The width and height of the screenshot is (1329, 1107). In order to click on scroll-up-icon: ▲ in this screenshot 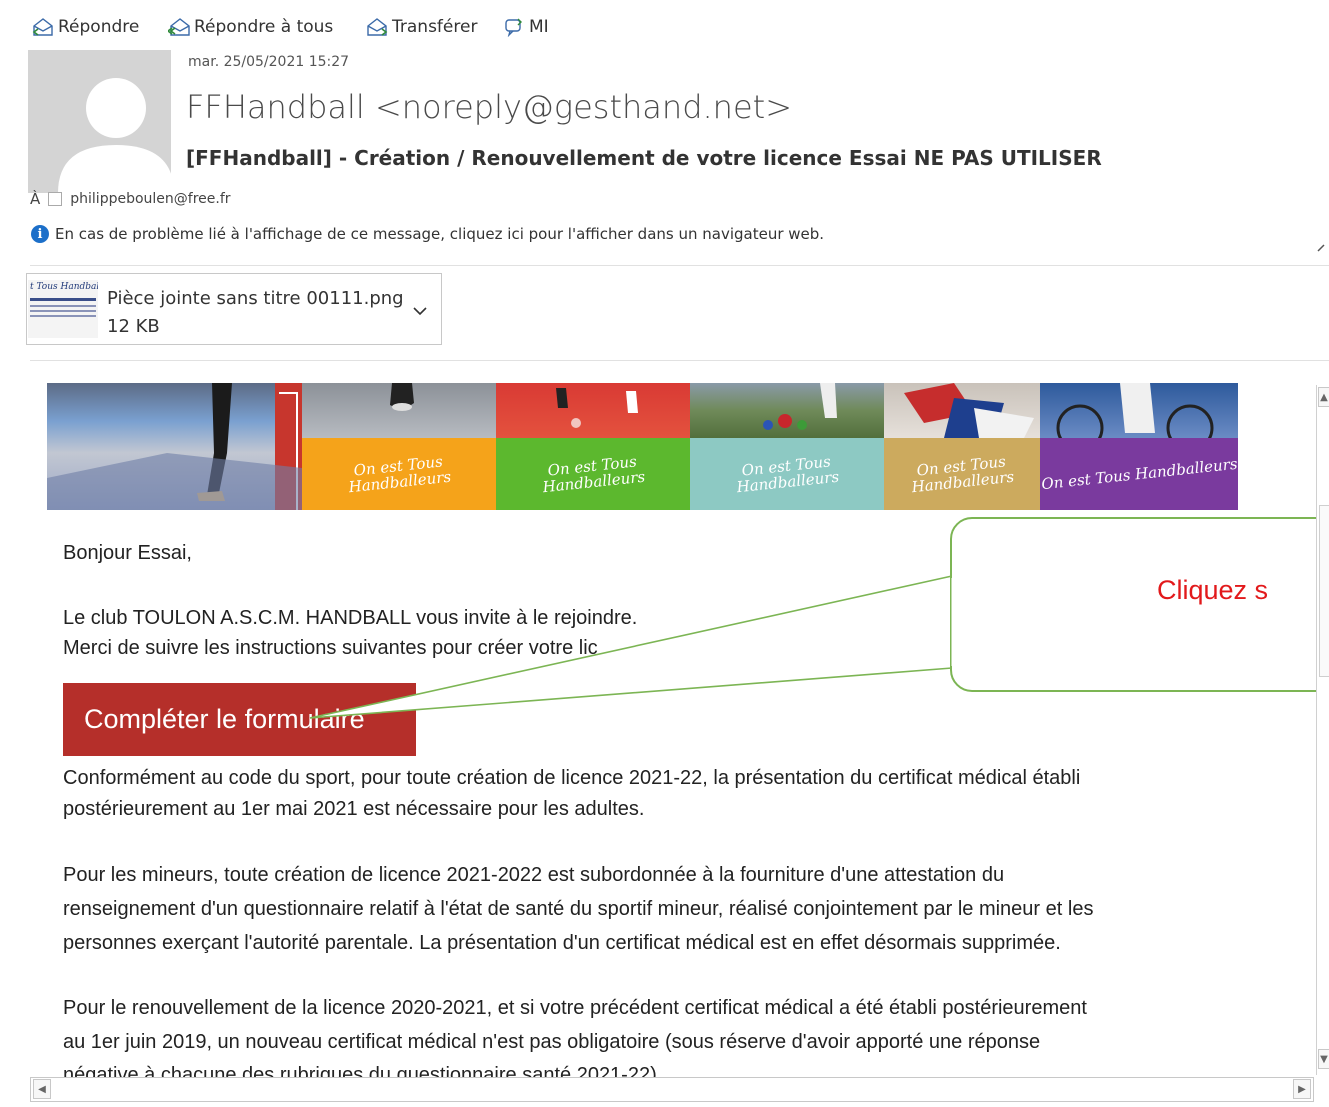, I will do `click(1323, 397)`.